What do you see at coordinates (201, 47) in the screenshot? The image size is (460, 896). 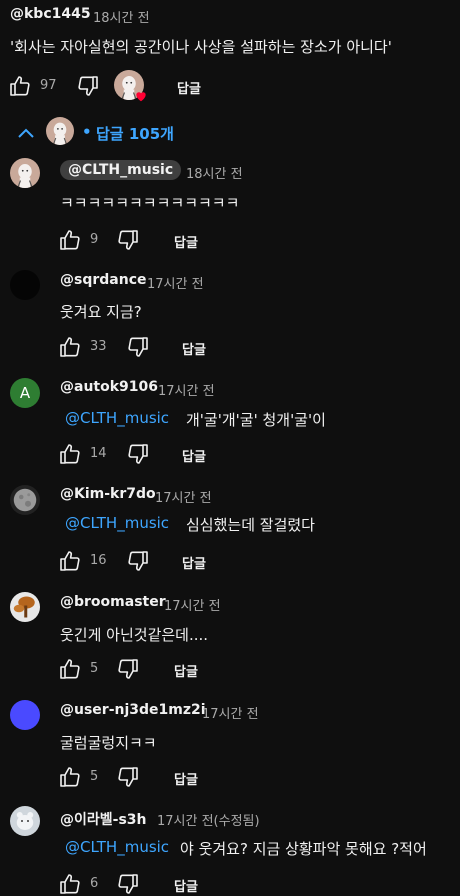 I see `comment-text: '회사는 자아실현의 공간이나 사상을 설파하는 장소가 아니다'` at bounding box center [201, 47].